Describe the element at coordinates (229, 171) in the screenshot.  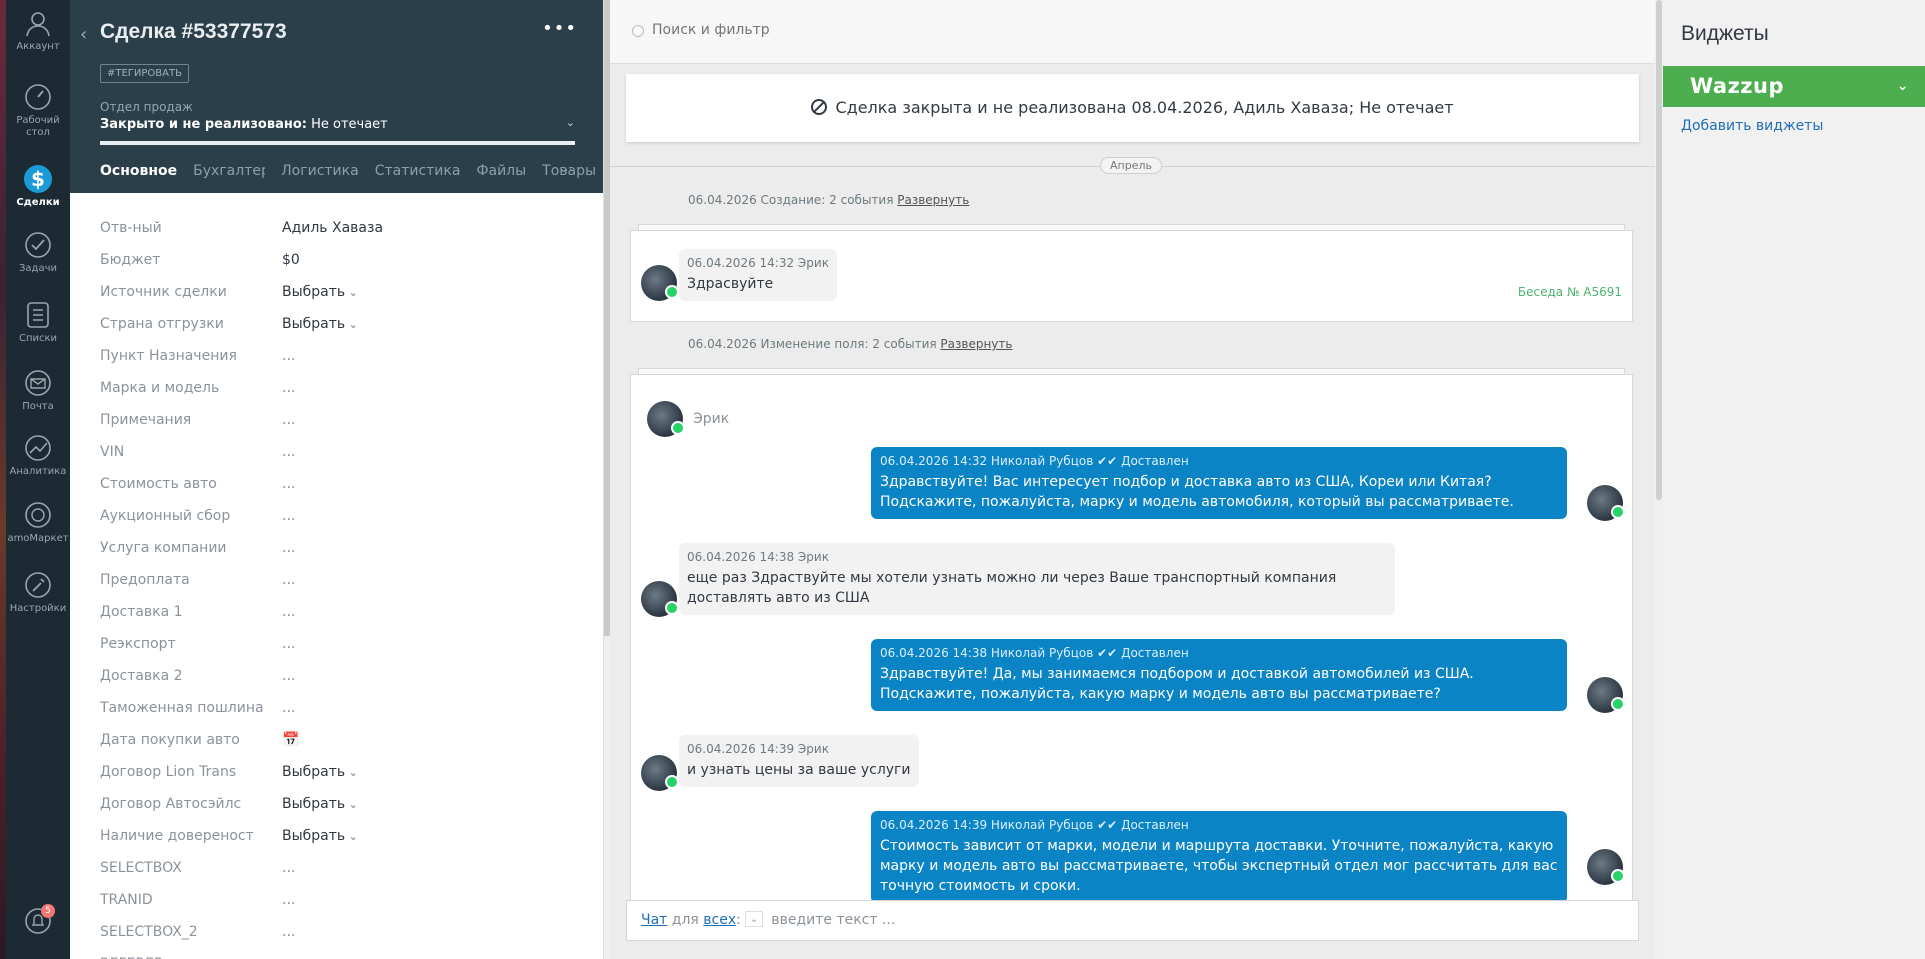
I see `tab-accounting: Бухгалтер` at that location.